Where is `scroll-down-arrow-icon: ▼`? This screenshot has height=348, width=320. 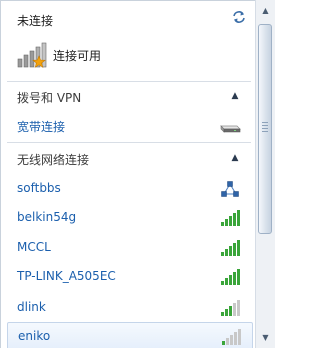
scroll-down-arrow-icon: ▼ is located at coordinates (265, 337).